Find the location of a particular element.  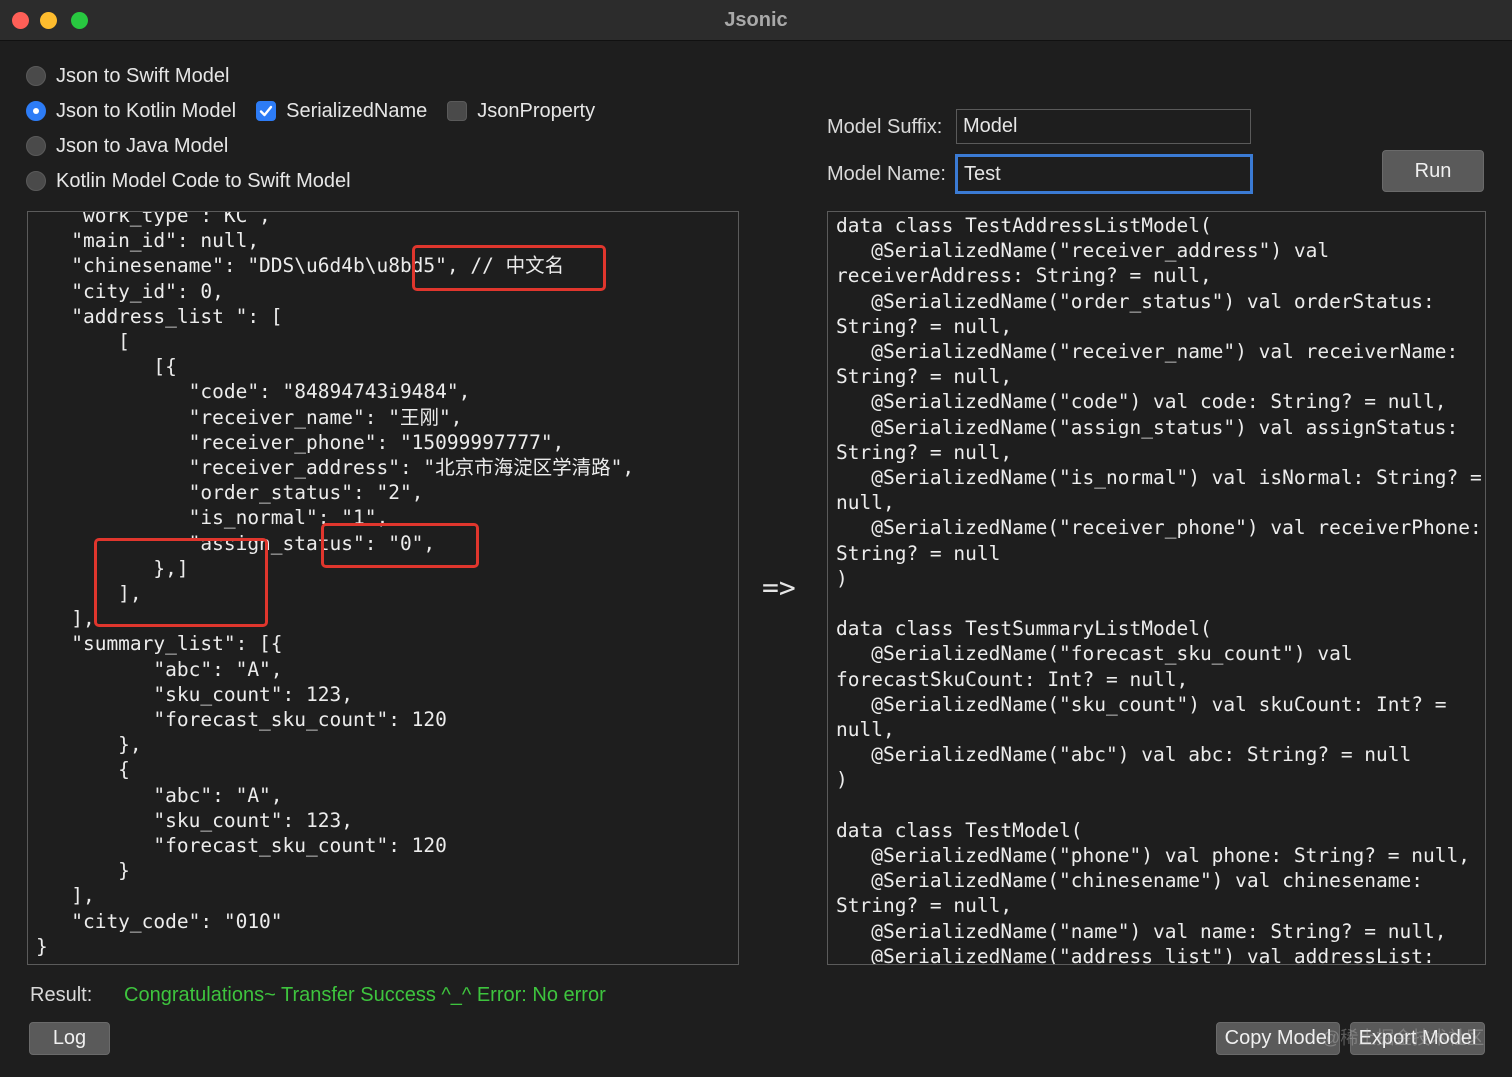

run-button: Run is located at coordinates (1433, 171).